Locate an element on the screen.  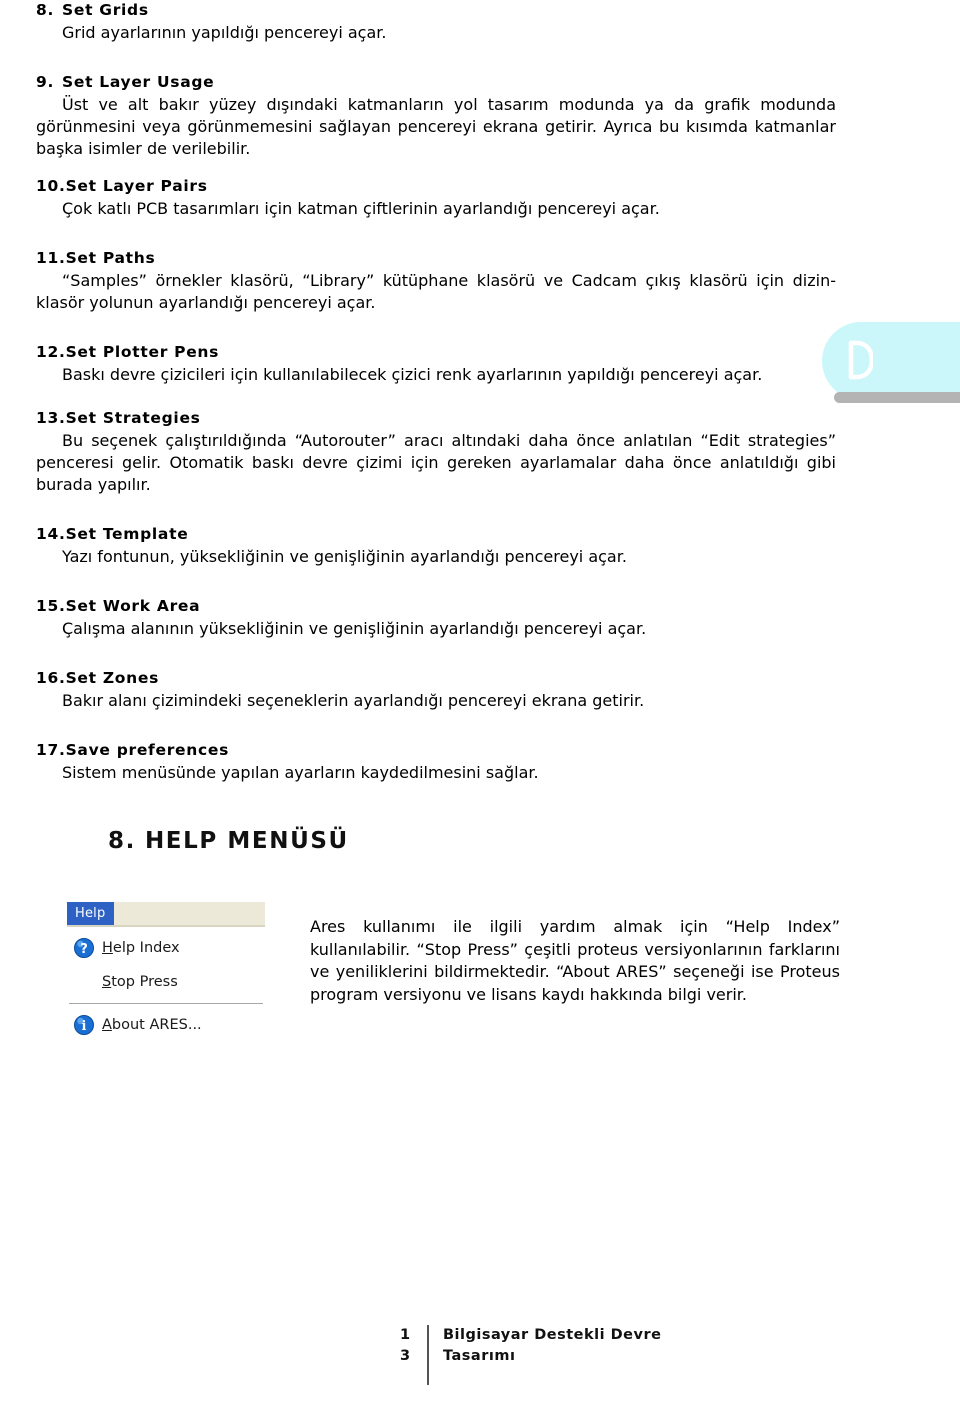
no-icon-placeholder is located at coordinates (84, 982).